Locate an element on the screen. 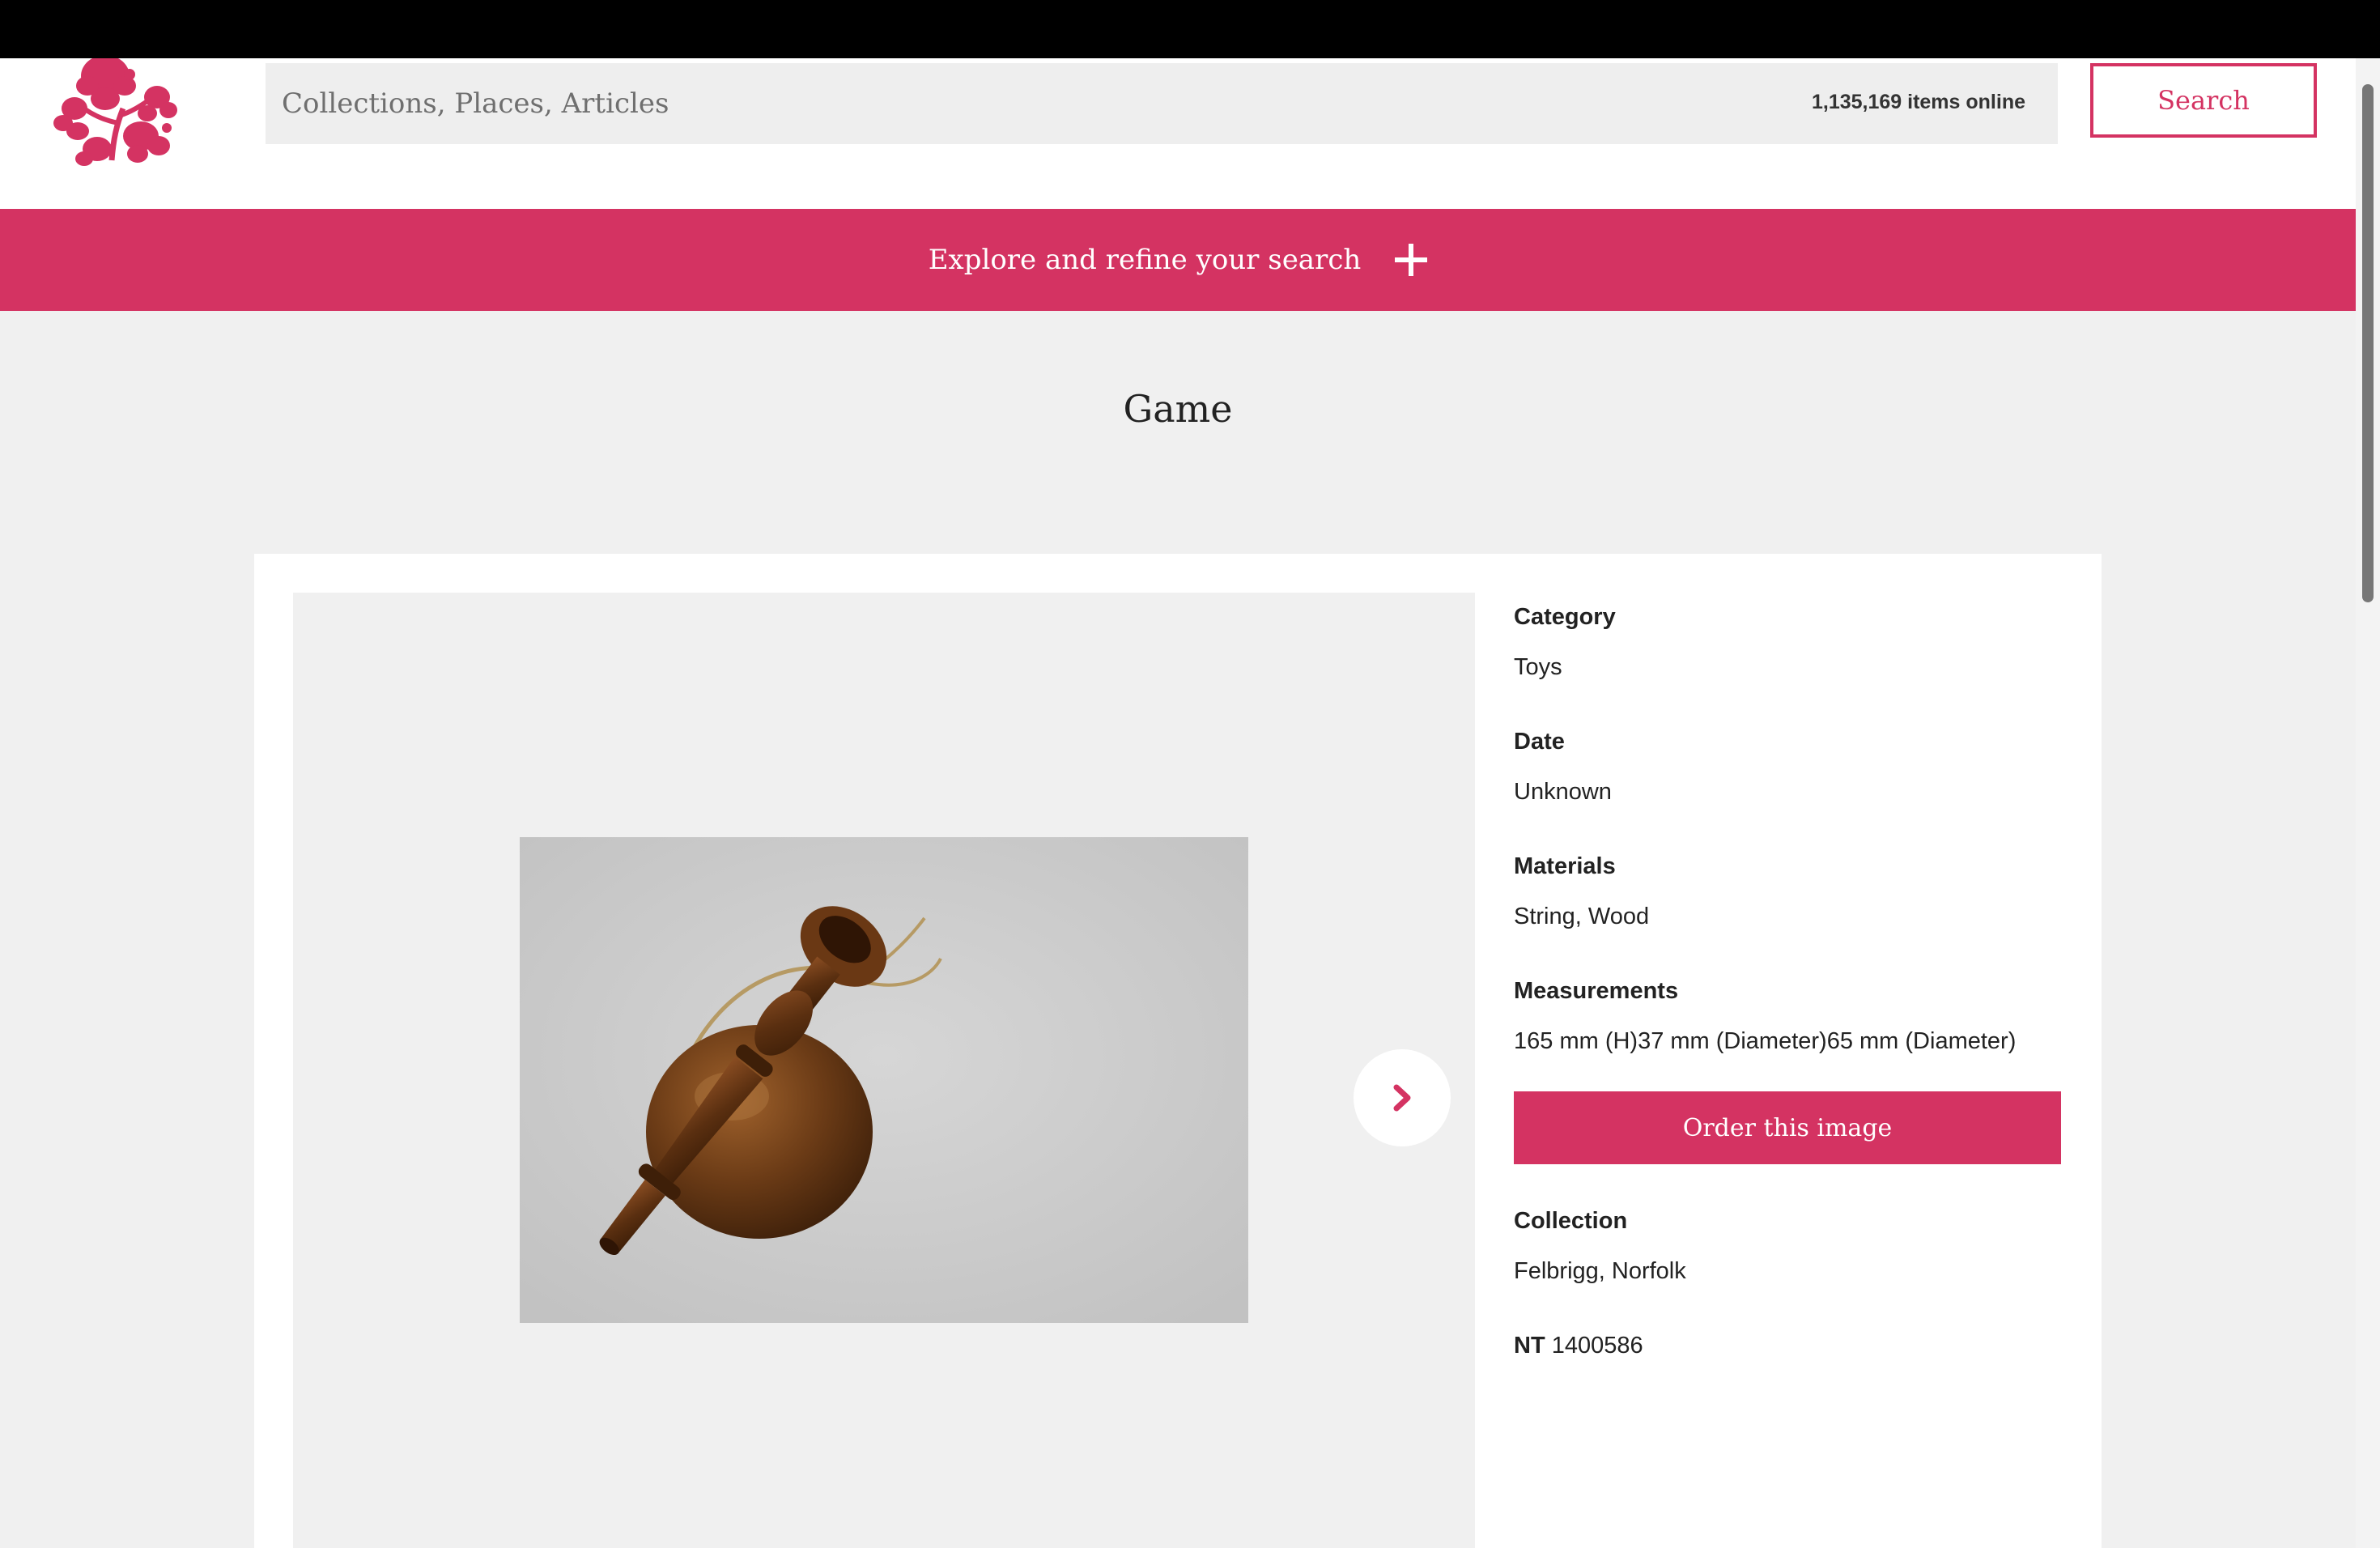  category-value: Toys is located at coordinates (1538, 667).